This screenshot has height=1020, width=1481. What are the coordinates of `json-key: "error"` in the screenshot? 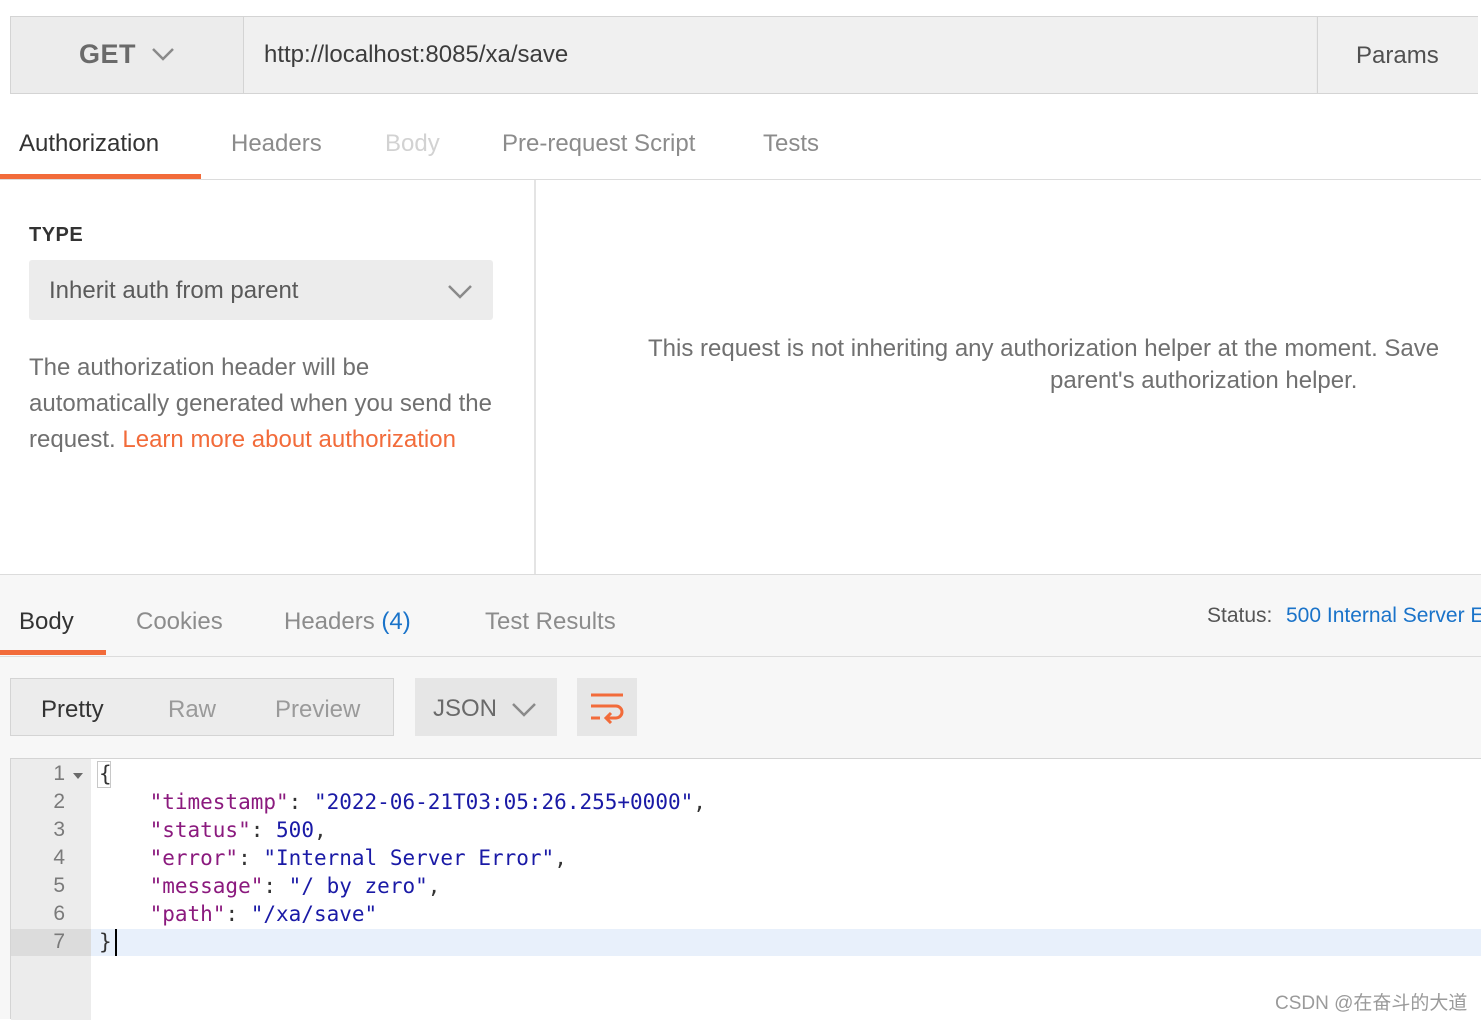 It's located at (194, 858).